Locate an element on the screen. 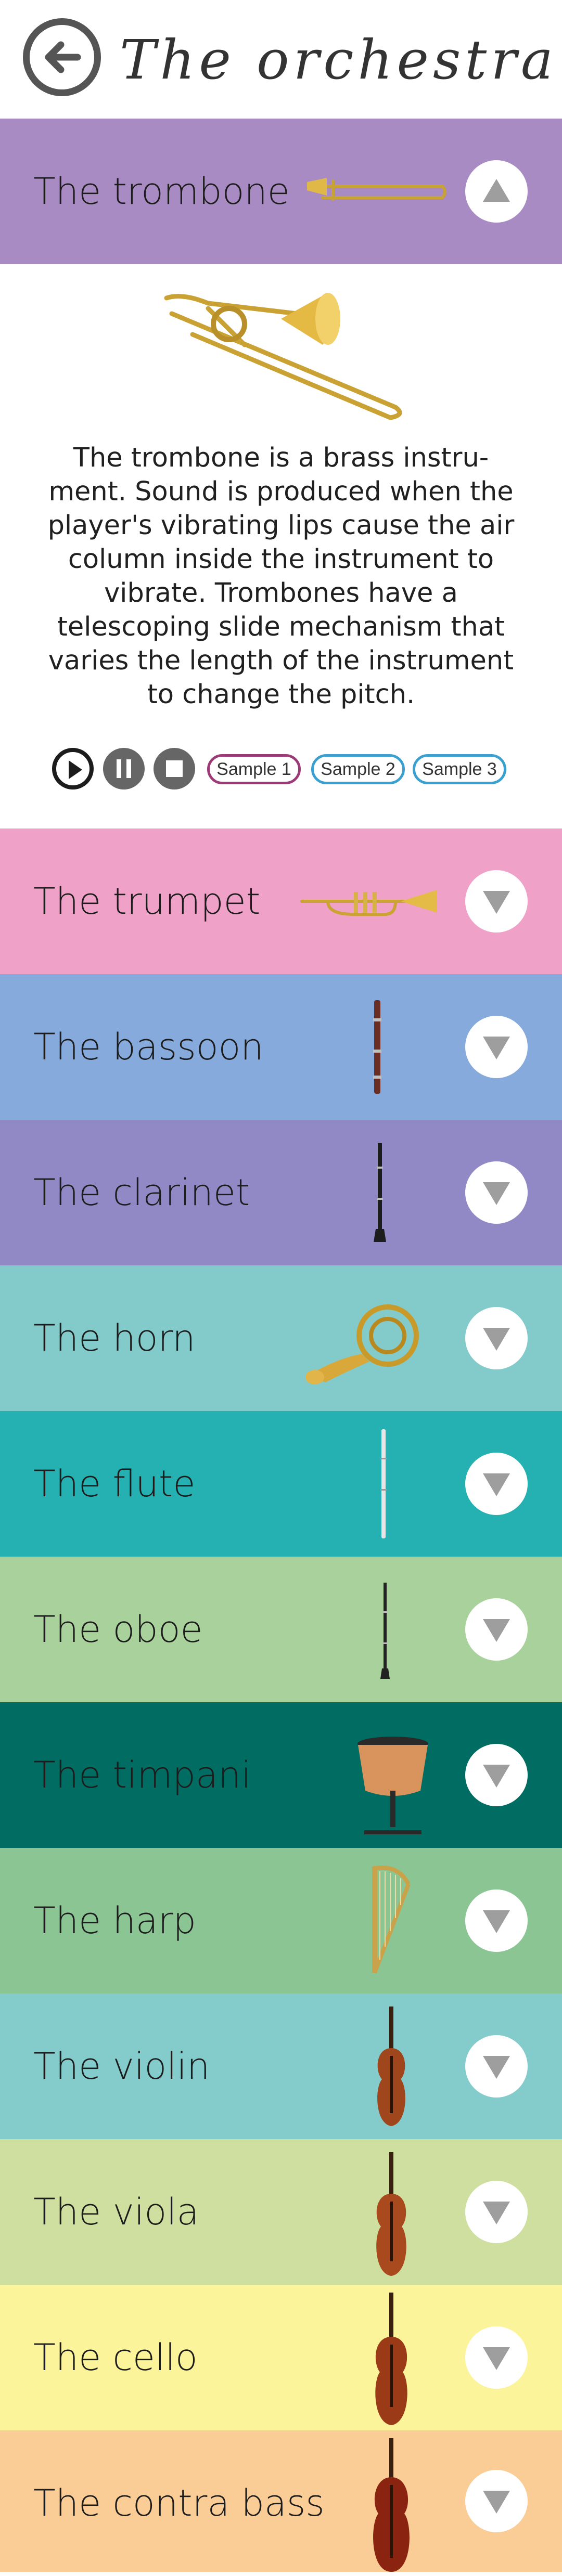 Image resolution: width=562 pixels, height=2576 pixels. pause-button is located at coordinates (124, 769).